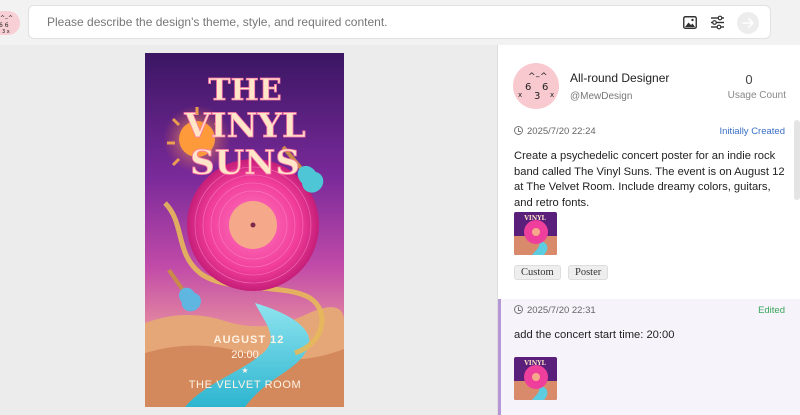  What do you see at coordinates (749, 79) in the screenshot?
I see `usage-count: 0` at bounding box center [749, 79].